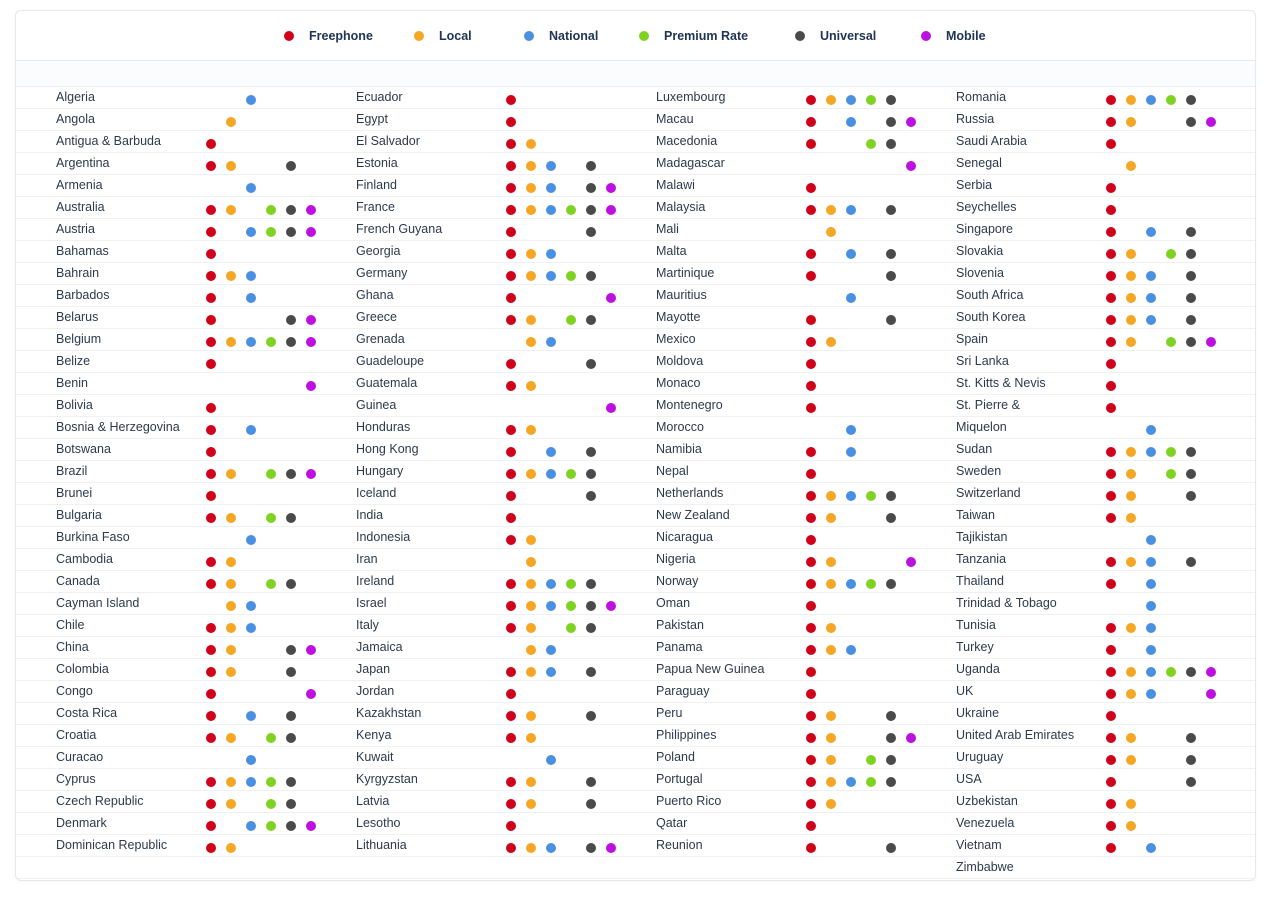  I want to click on country-name: Kenya, so click(374, 735).